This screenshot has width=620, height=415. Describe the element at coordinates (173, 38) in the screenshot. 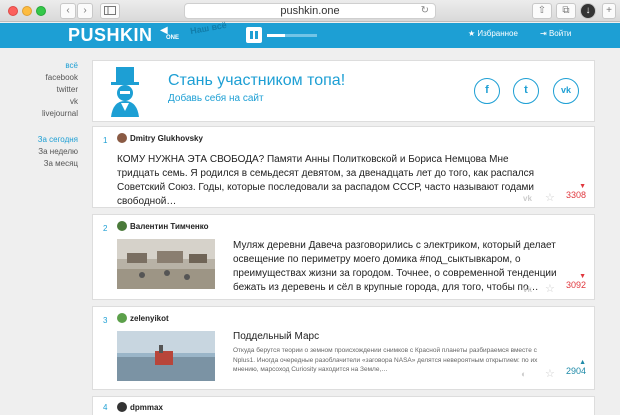

I see `logo-suffix: ONE` at that location.